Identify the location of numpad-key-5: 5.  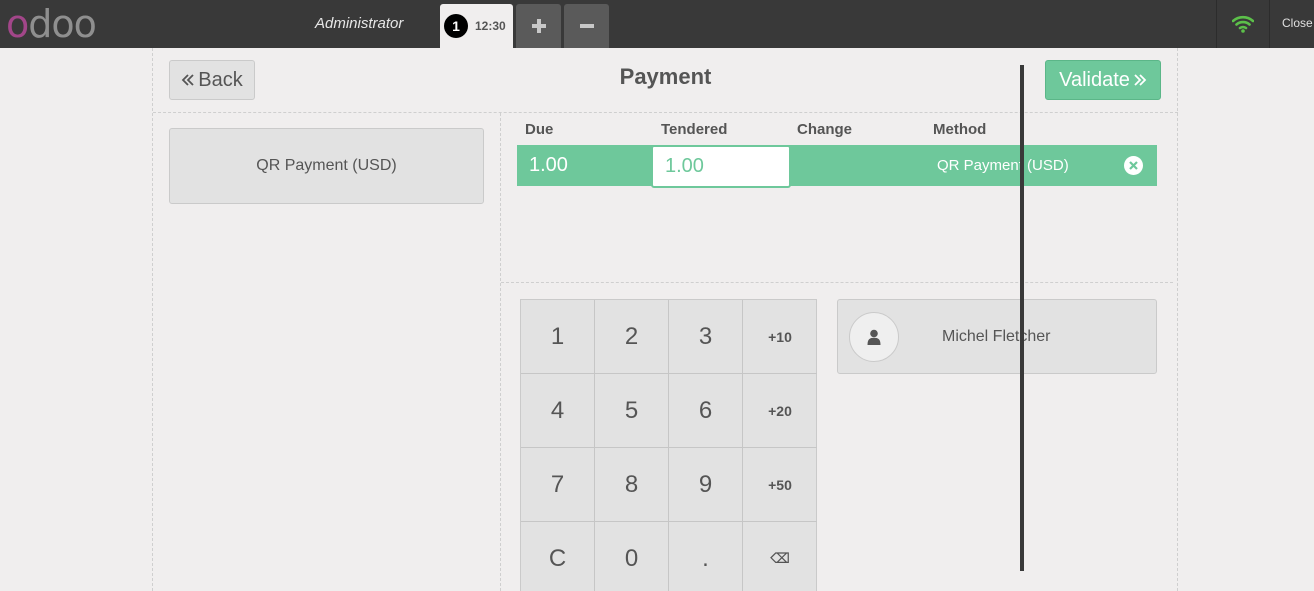
(632, 411).